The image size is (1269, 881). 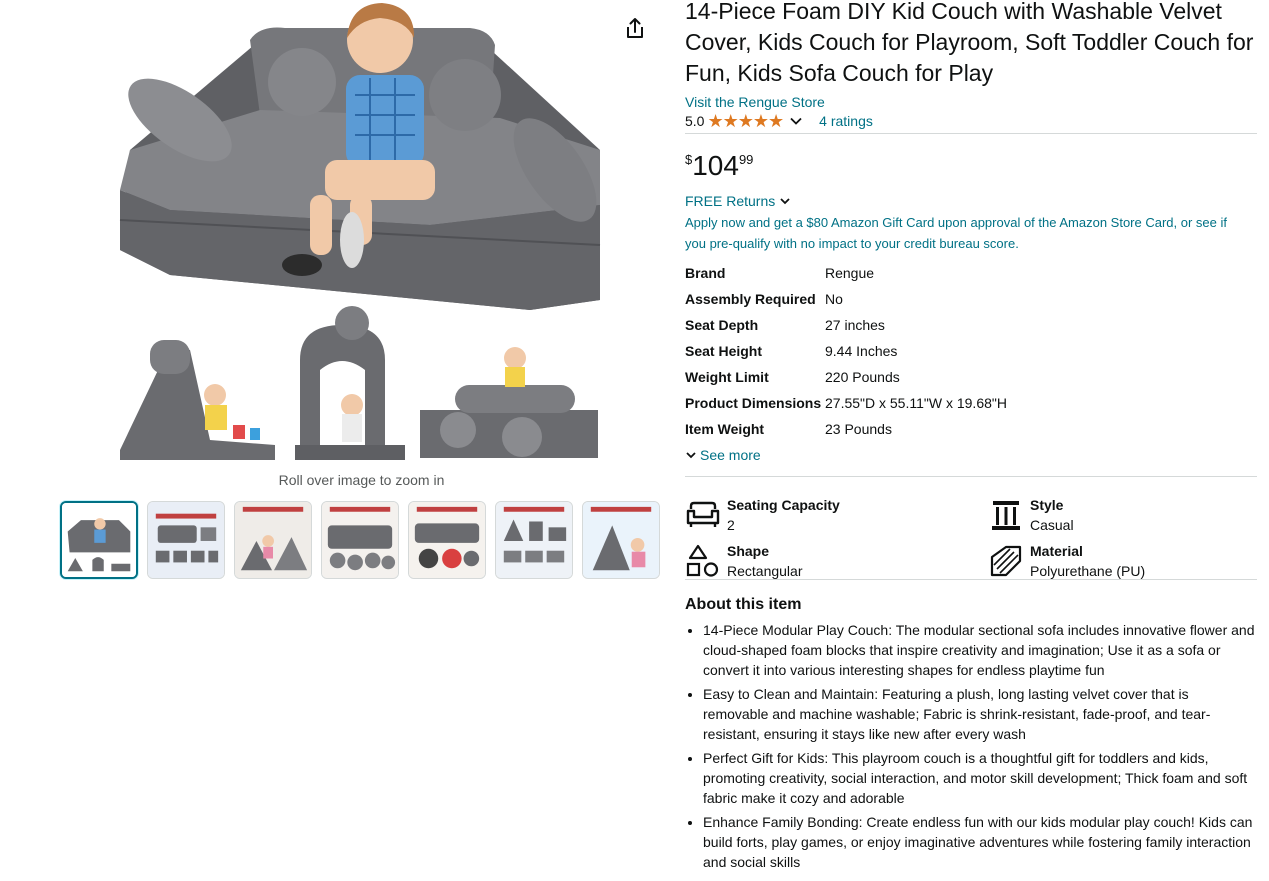 What do you see at coordinates (1047, 505) in the screenshot?
I see `feature-label: Style` at bounding box center [1047, 505].